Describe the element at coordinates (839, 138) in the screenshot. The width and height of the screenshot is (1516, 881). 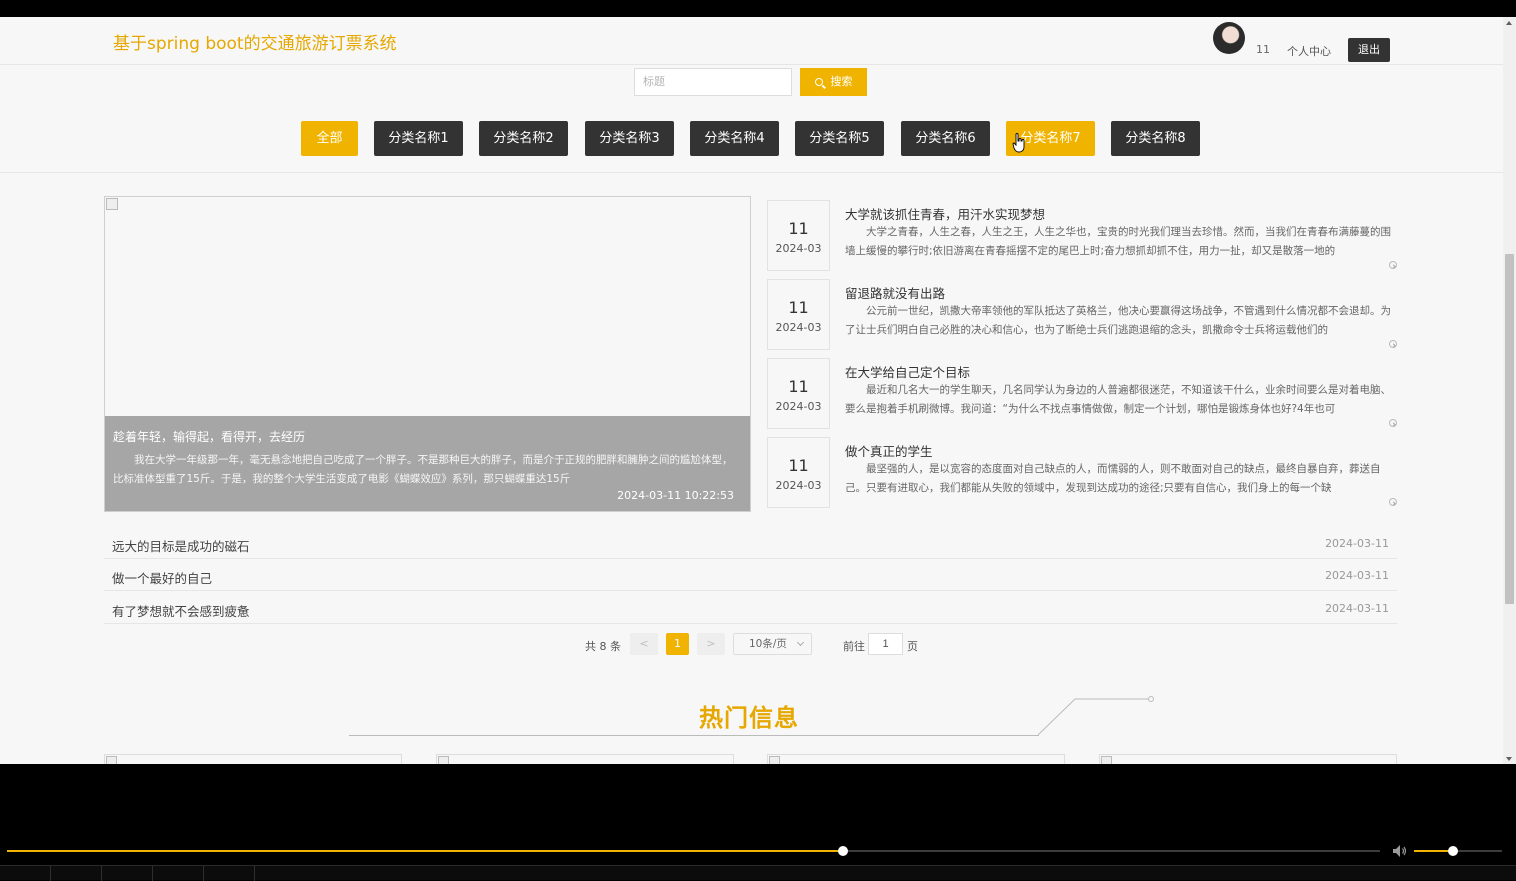
I see `category-tab-5: 分类名称5` at that location.